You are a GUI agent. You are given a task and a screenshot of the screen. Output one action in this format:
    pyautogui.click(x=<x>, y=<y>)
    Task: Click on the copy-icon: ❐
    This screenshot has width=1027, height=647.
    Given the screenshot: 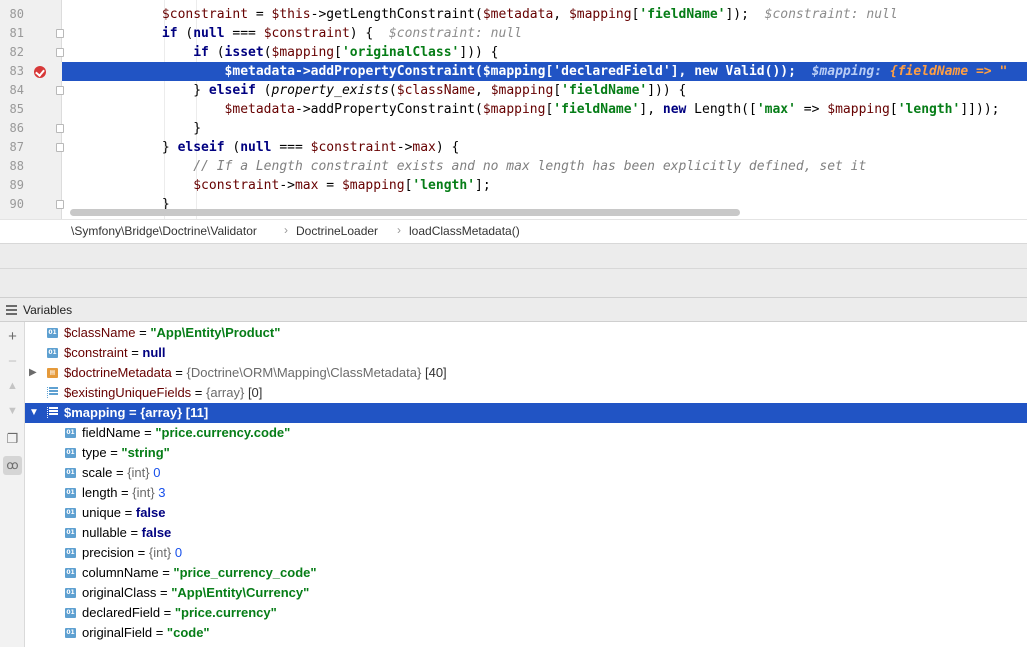 What is the action you would take?
    pyautogui.click(x=12, y=438)
    